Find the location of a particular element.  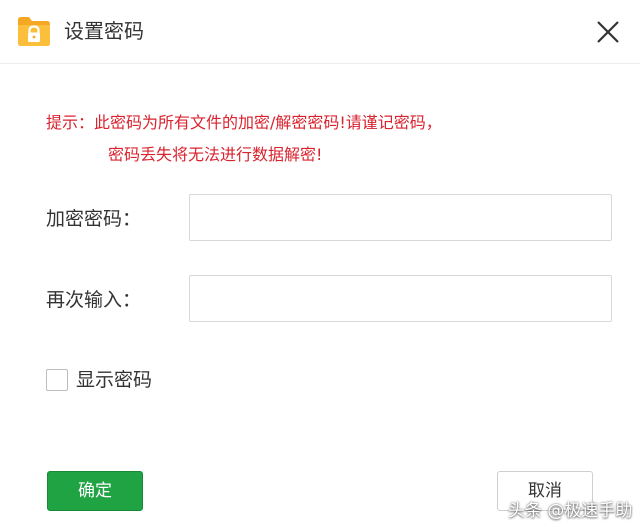

close-icon is located at coordinates (608, 32).